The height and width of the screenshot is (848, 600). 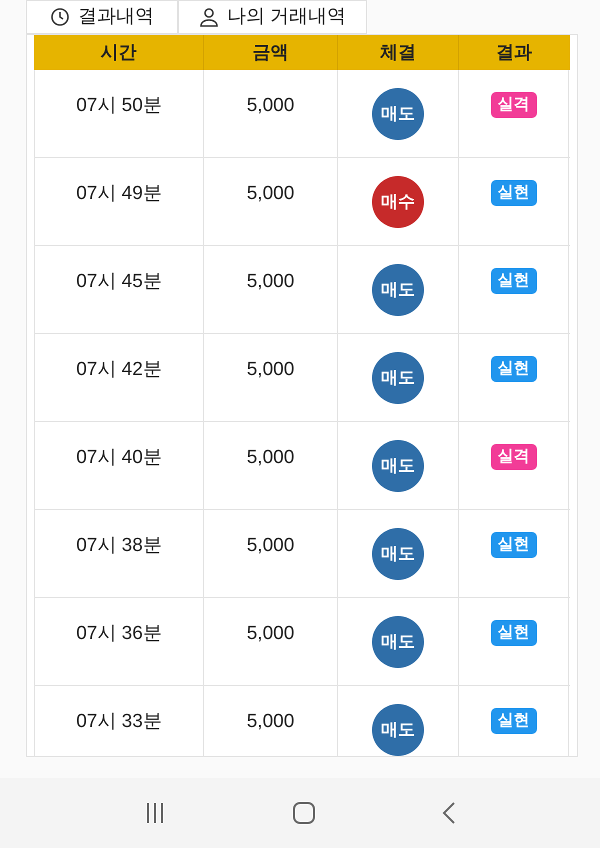 What do you see at coordinates (119, 52) in the screenshot?
I see `column-header: 시간` at bounding box center [119, 52].